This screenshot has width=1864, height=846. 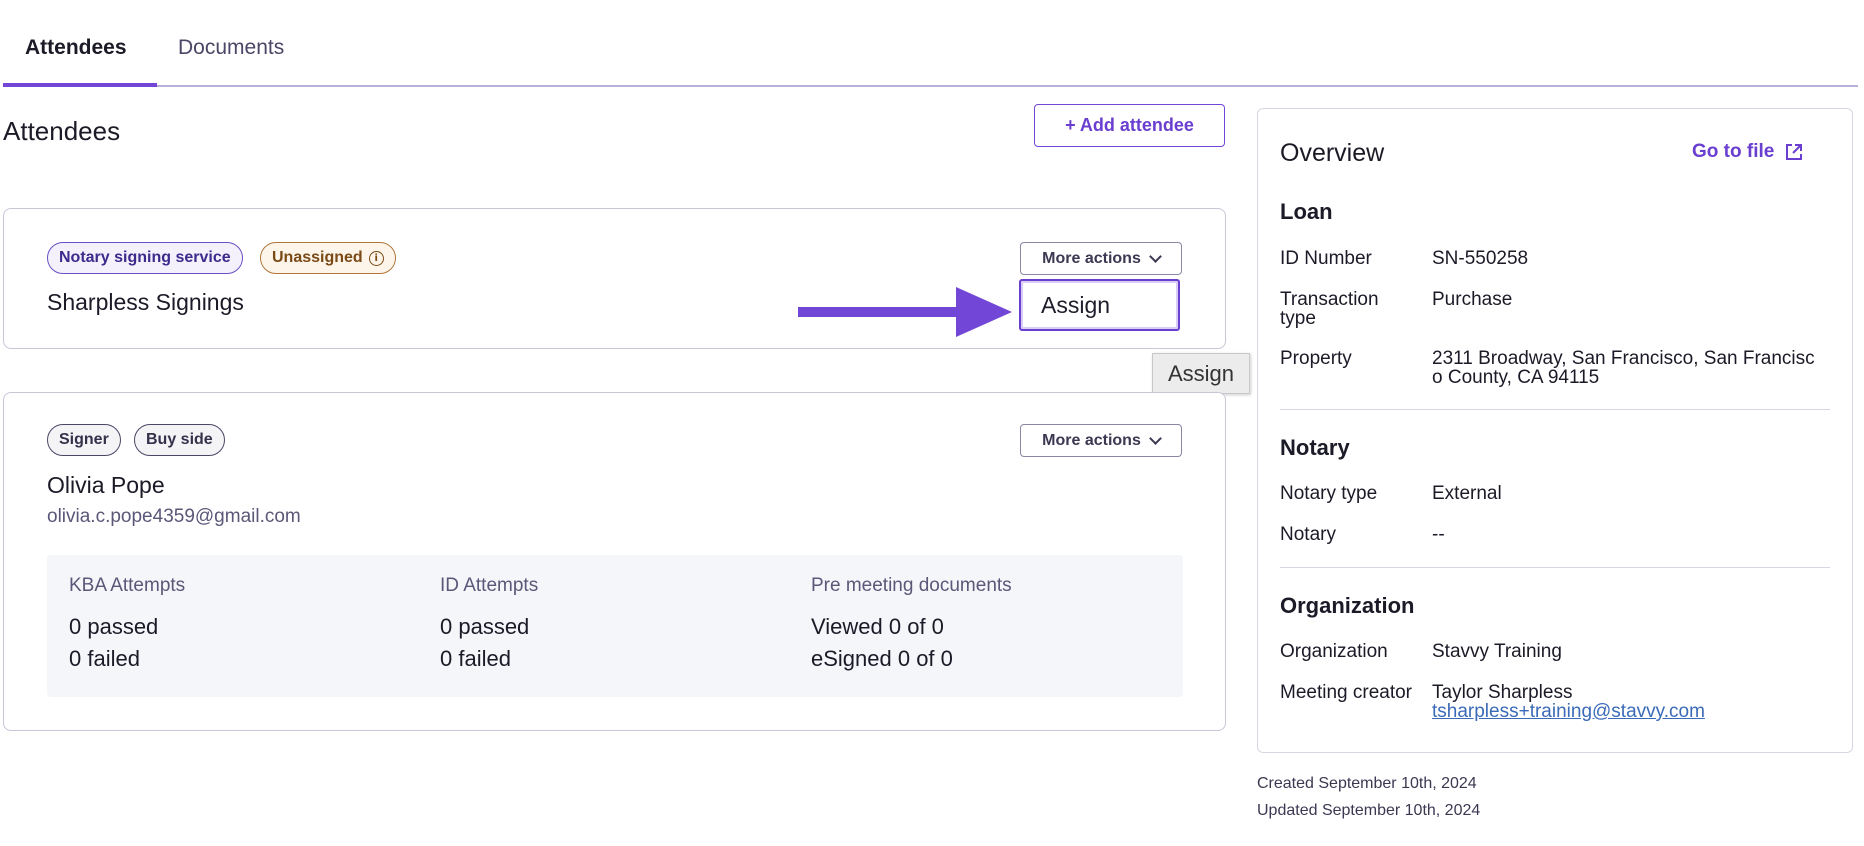 I want to click on notary-value: --, so click(x=1438, y=534).